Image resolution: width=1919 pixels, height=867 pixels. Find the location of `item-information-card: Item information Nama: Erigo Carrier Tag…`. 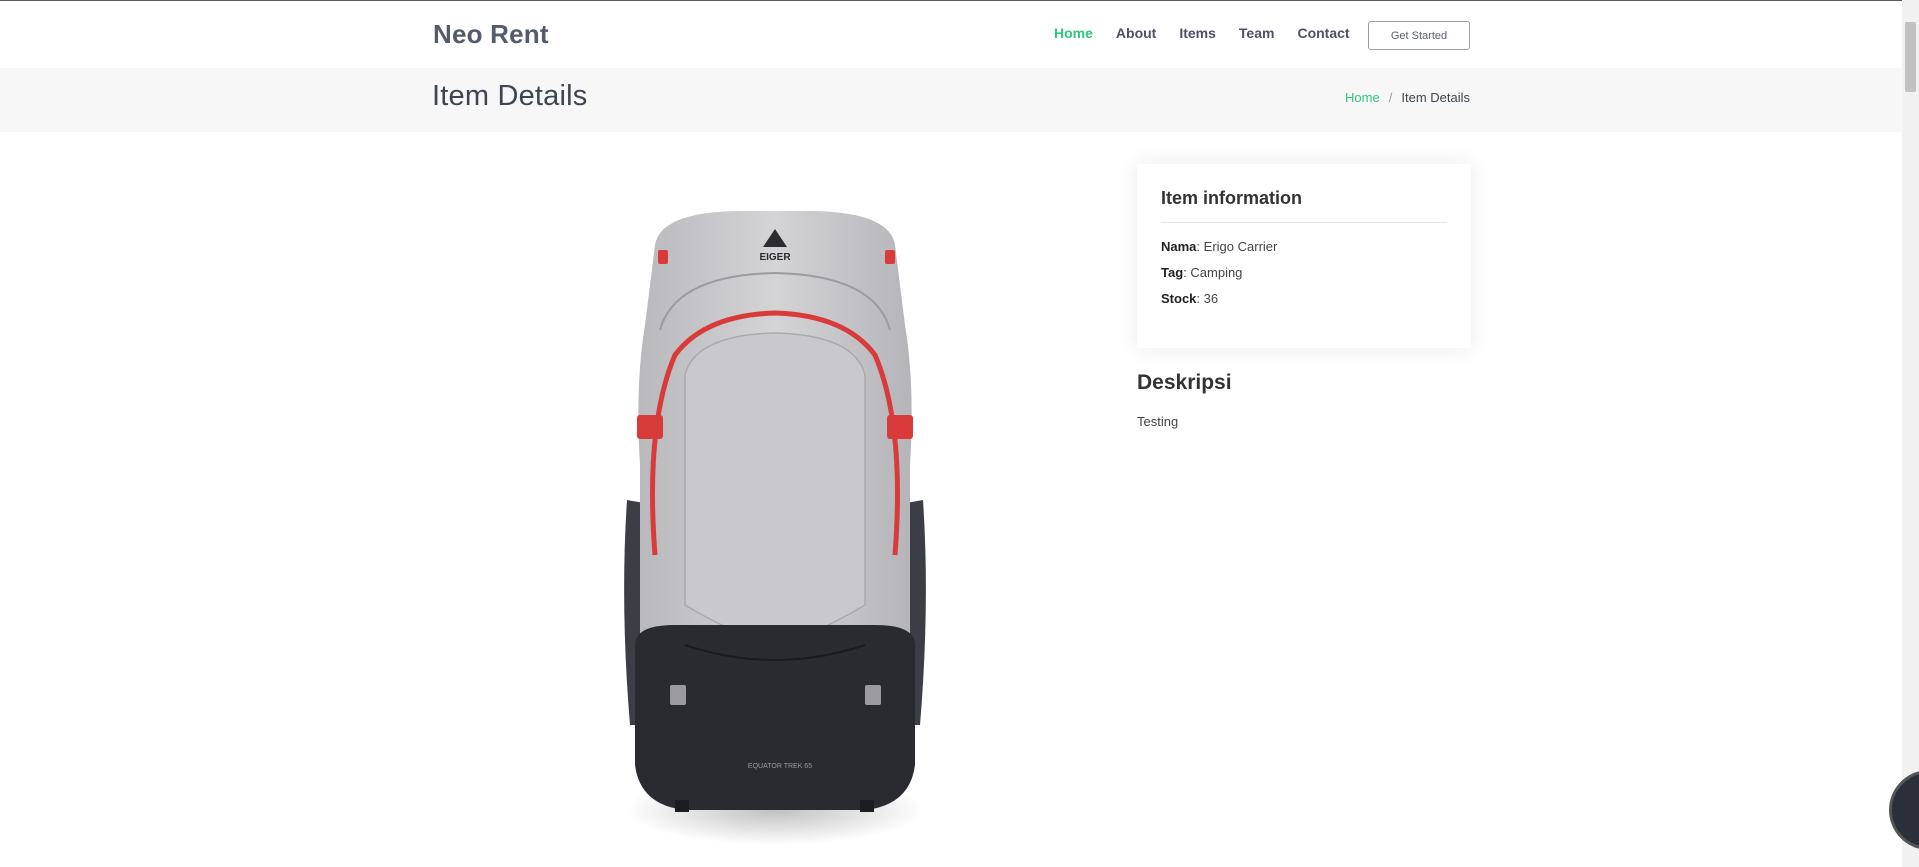

item-information-card: Item information Nama: Erigo Carrier Tag… is located at coordinates (1304, 256).